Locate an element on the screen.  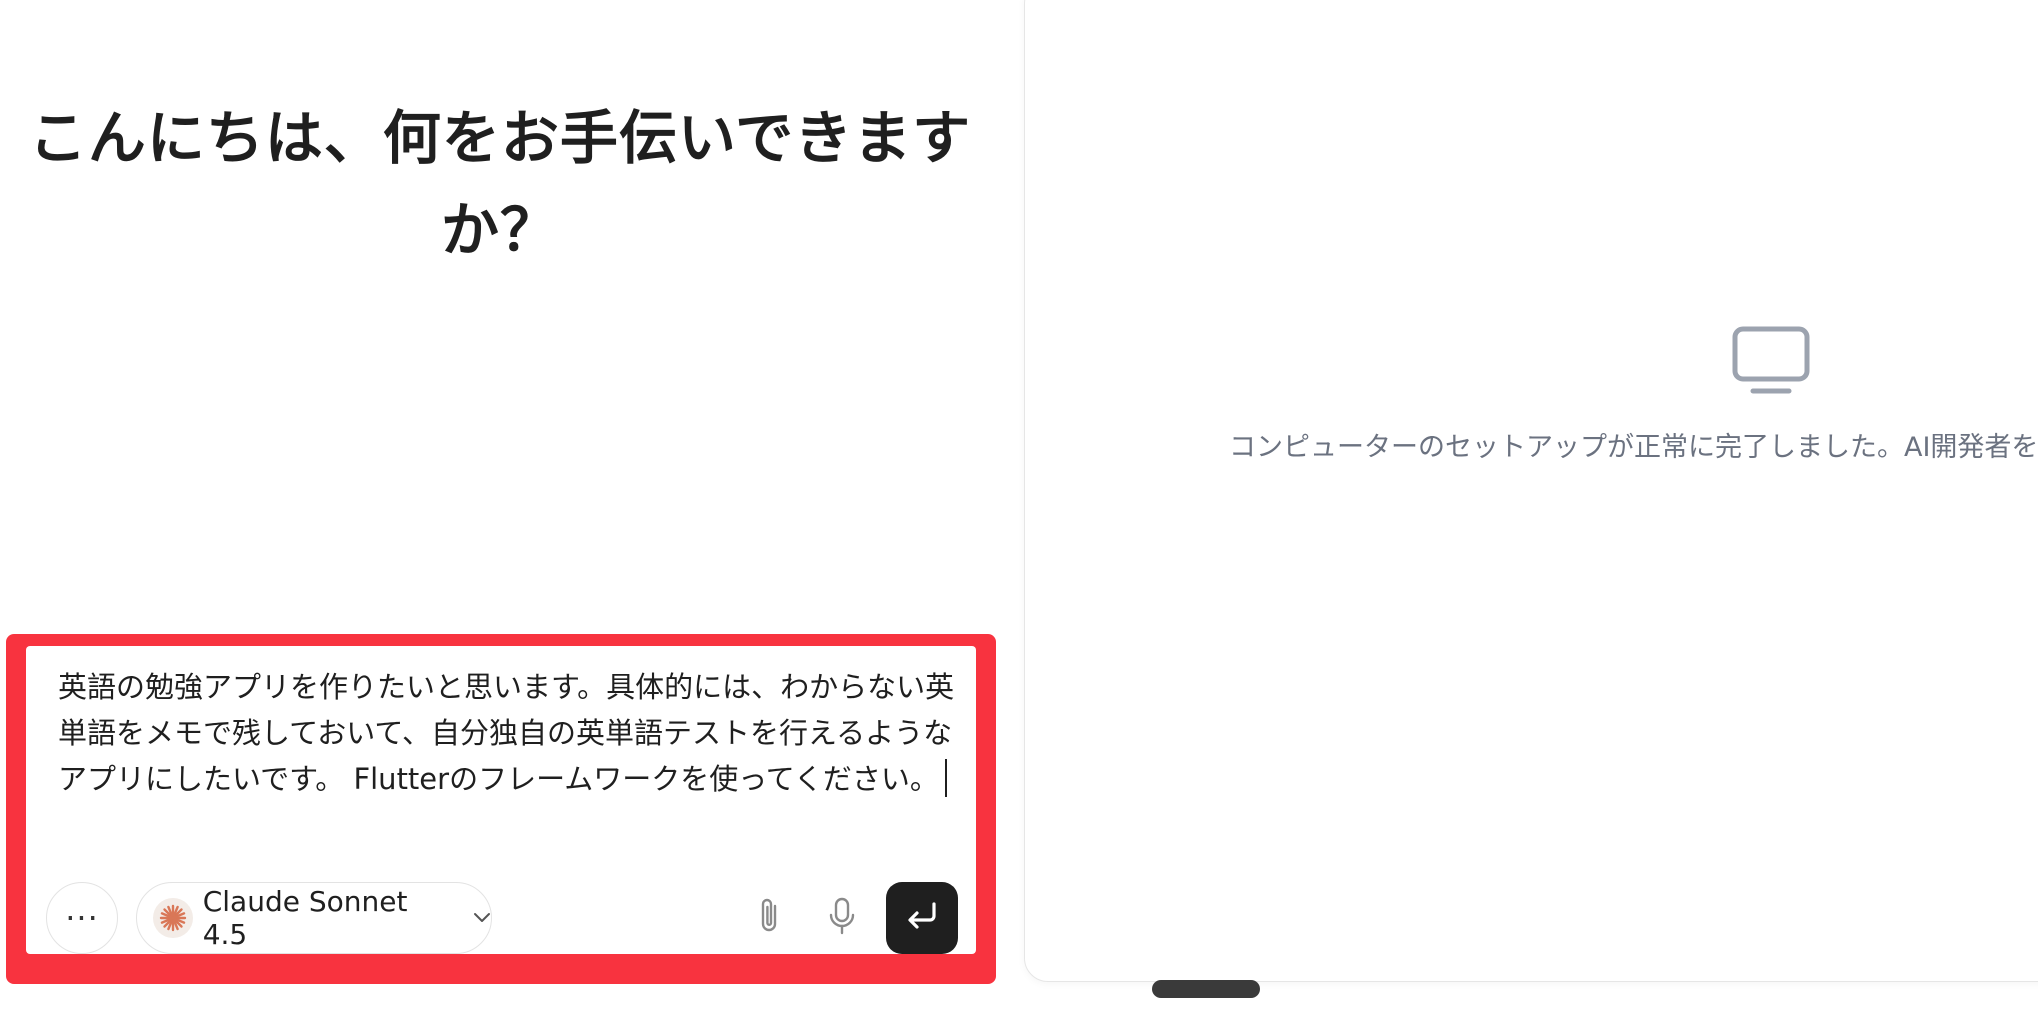
composer-toolbar: ··· Claude Sonnet 4.5 is located at coordinates (502, 918).